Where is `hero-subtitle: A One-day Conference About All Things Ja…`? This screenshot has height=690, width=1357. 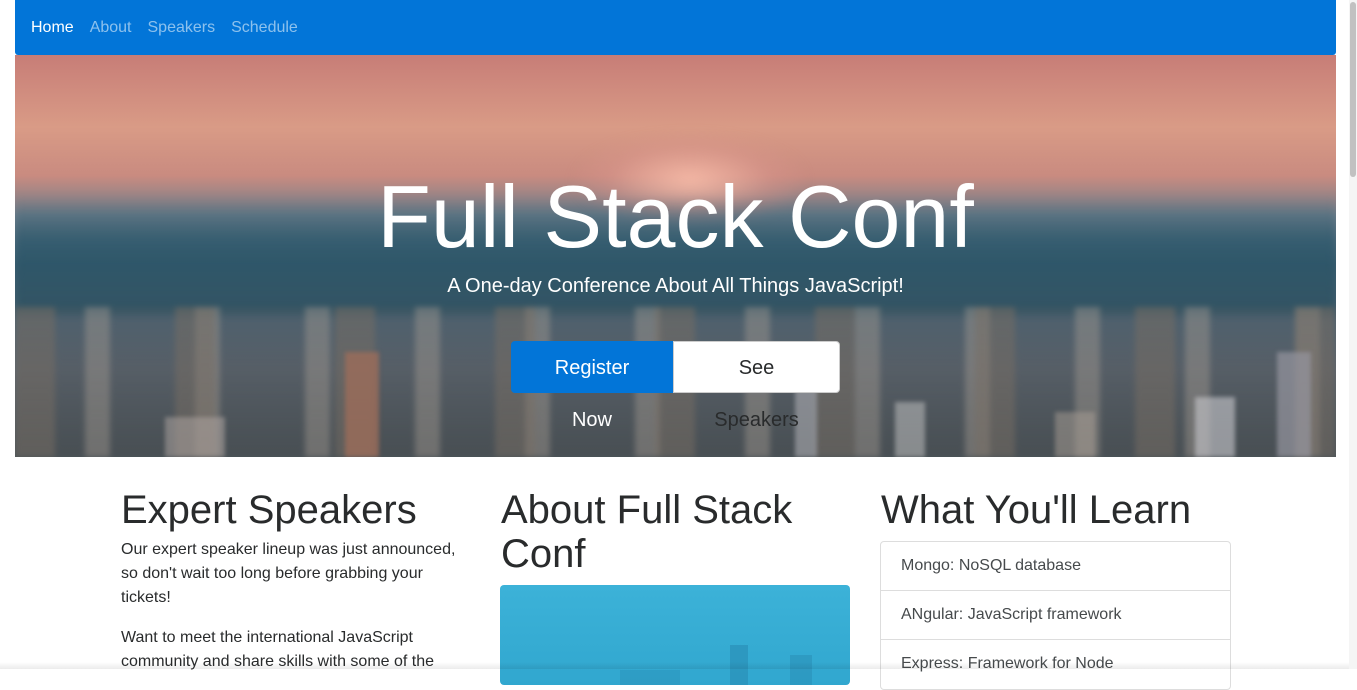
hero-subtitle: A One-day Conference About All Things Ja… is located at coordinates (675, 286).